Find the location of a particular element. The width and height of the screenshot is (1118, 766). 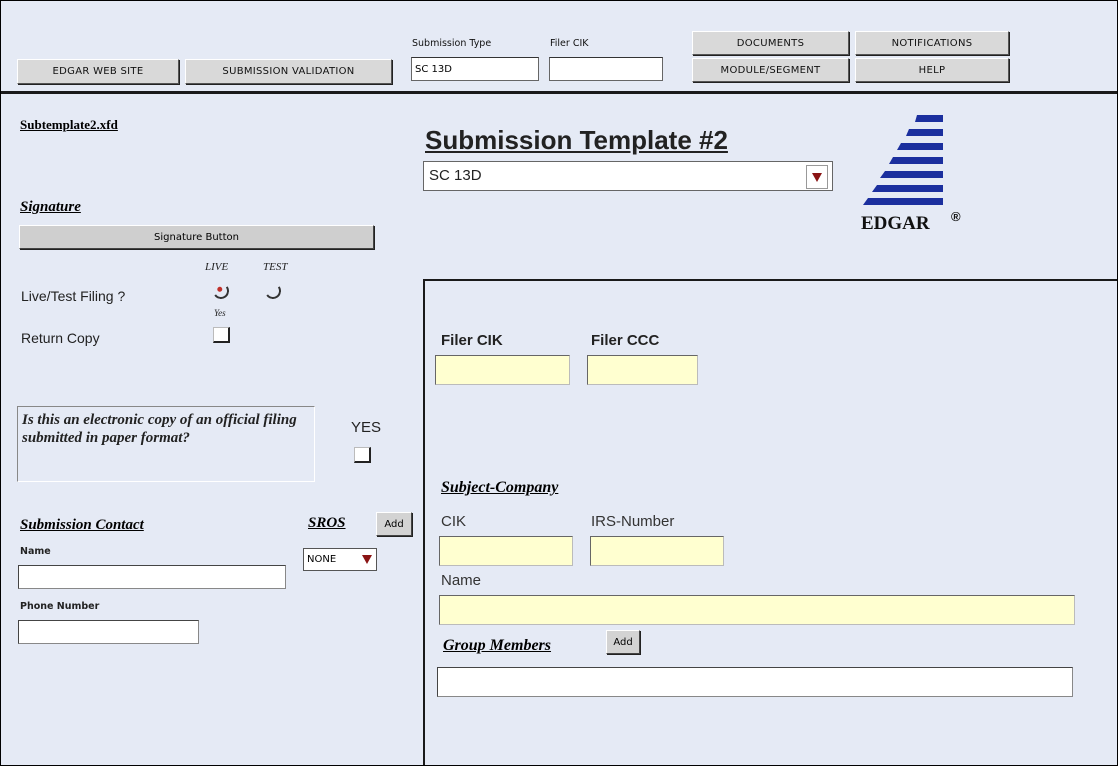

submission-type-select-value: SC 13D is located at coordinates (455, 175).